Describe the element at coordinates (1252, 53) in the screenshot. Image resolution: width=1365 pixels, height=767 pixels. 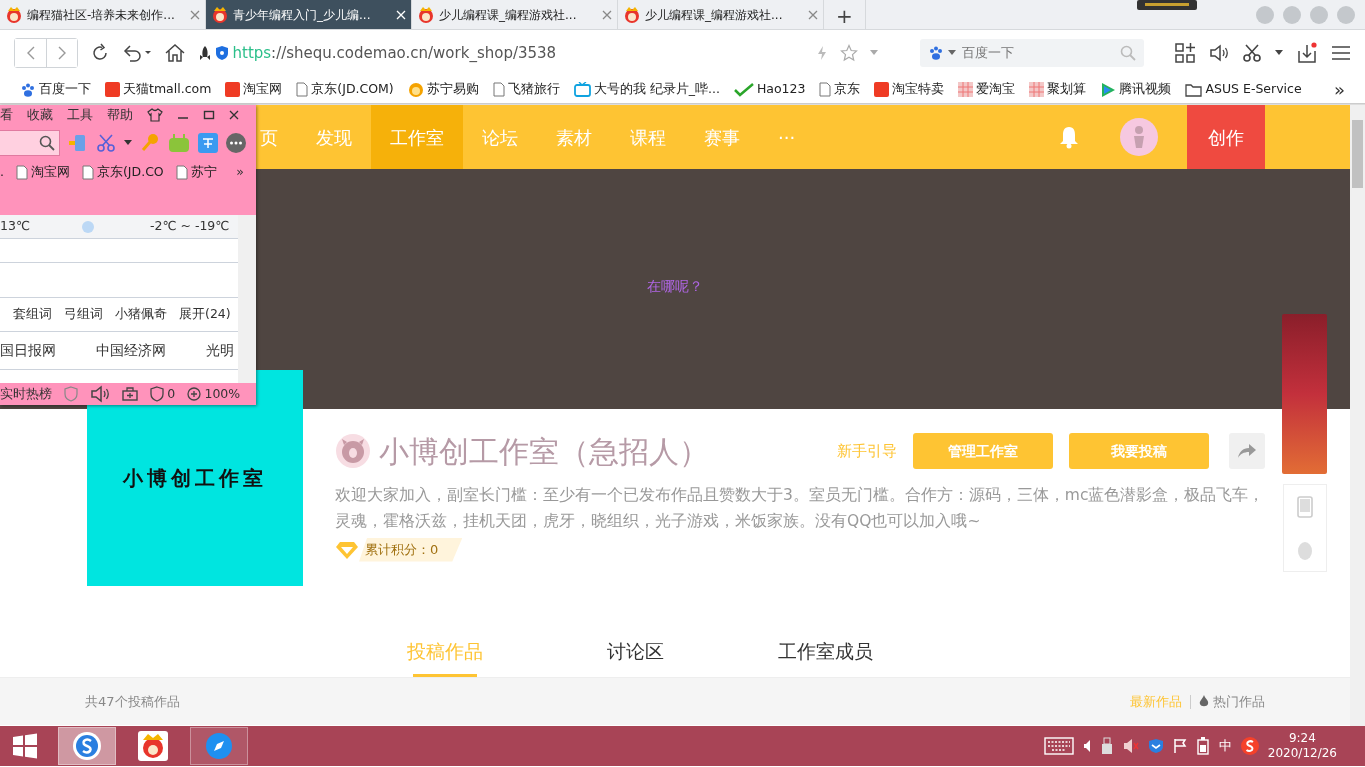
I see `scissors-icon` at that location.